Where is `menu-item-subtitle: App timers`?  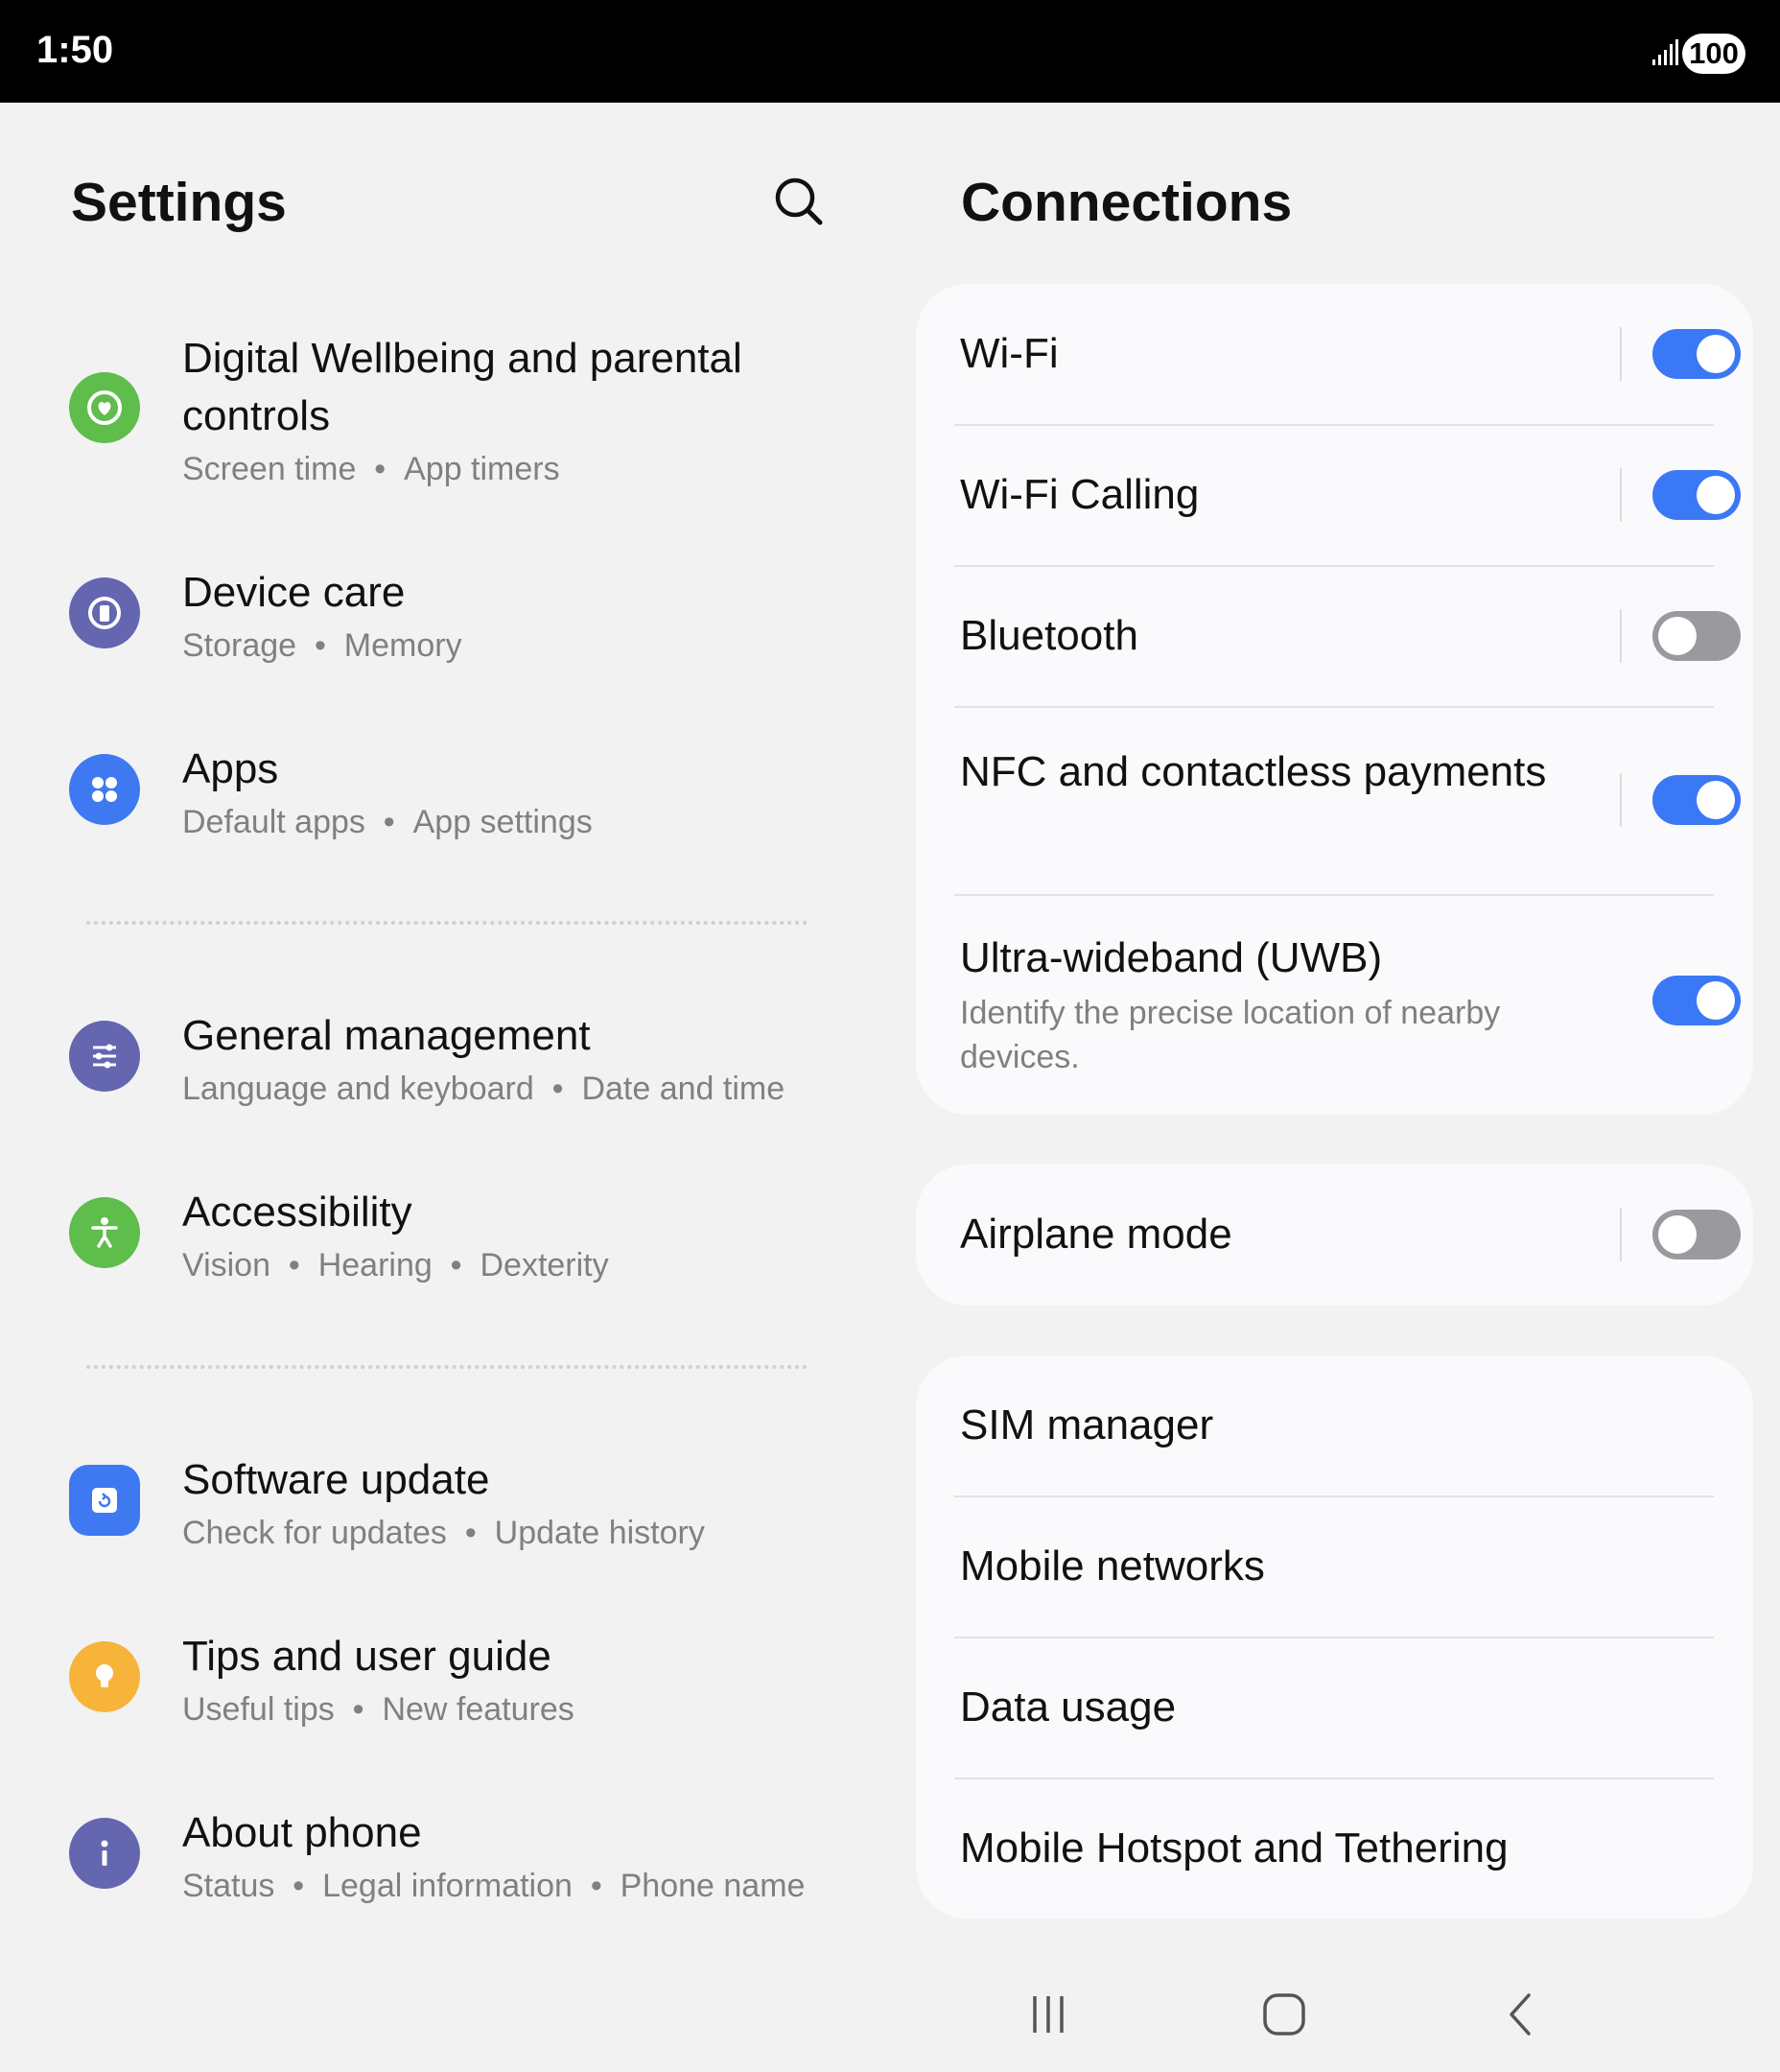
menu-item-subtitle: App timers is located at coordinates (482, 469).